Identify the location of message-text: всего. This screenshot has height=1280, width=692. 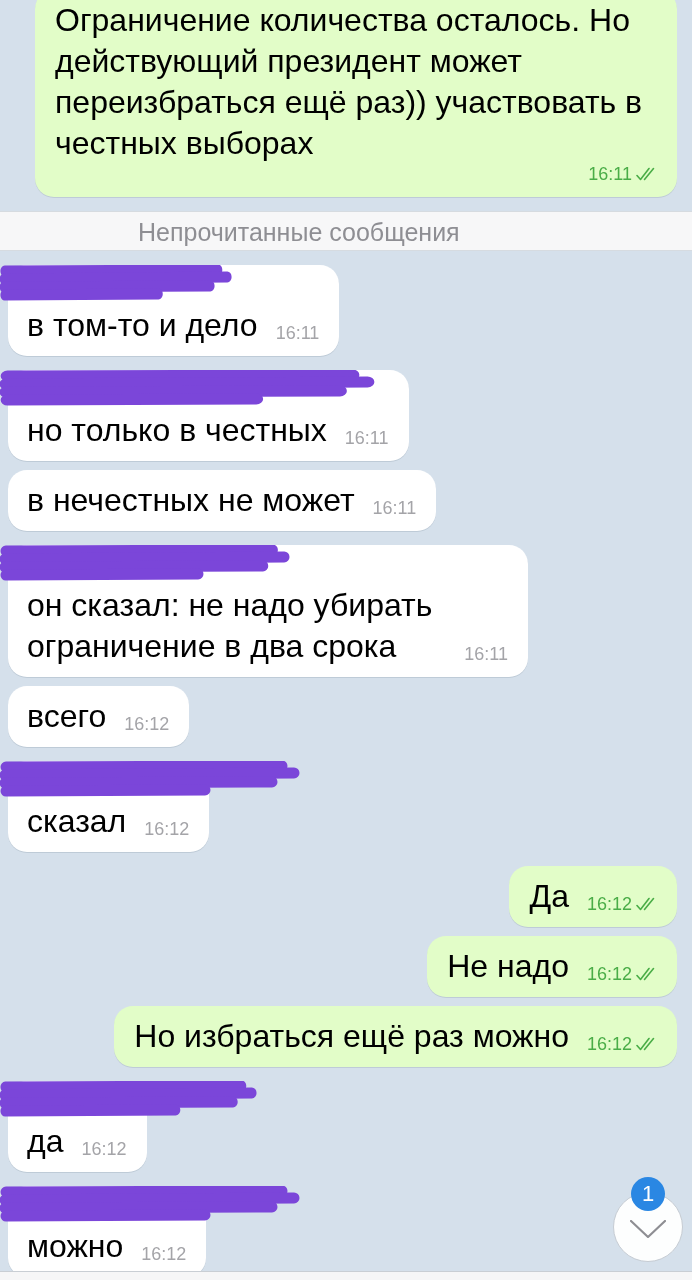
(67, 716).